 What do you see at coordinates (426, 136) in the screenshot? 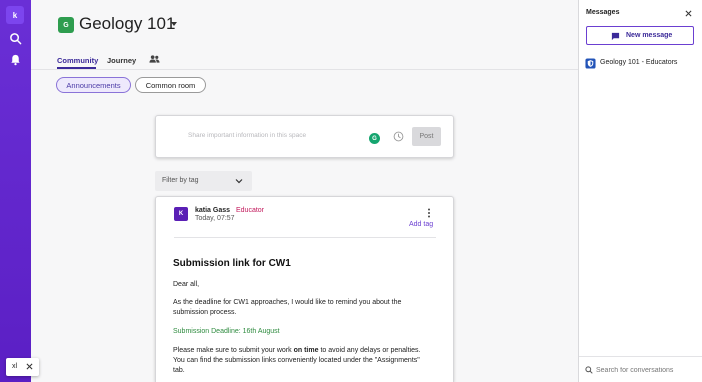
I see `post-button: Post` at bounding box center [426, 136].